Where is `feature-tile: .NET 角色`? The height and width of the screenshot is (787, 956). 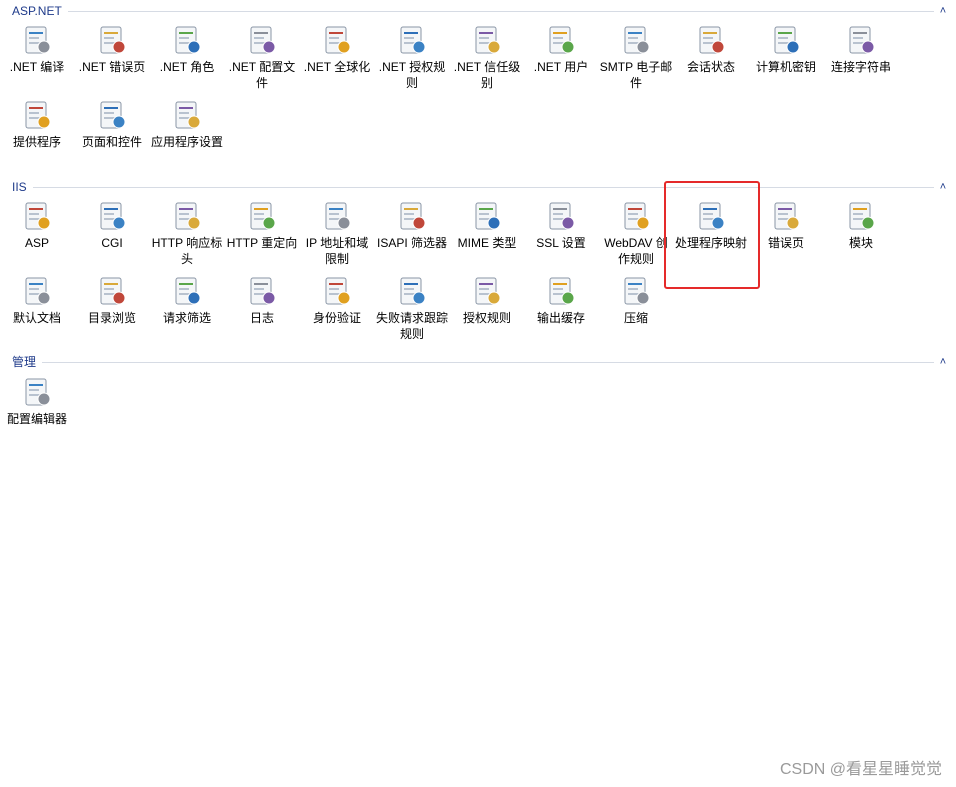 feature-tile: .NET 角色 is located at coordinates (187, 60).